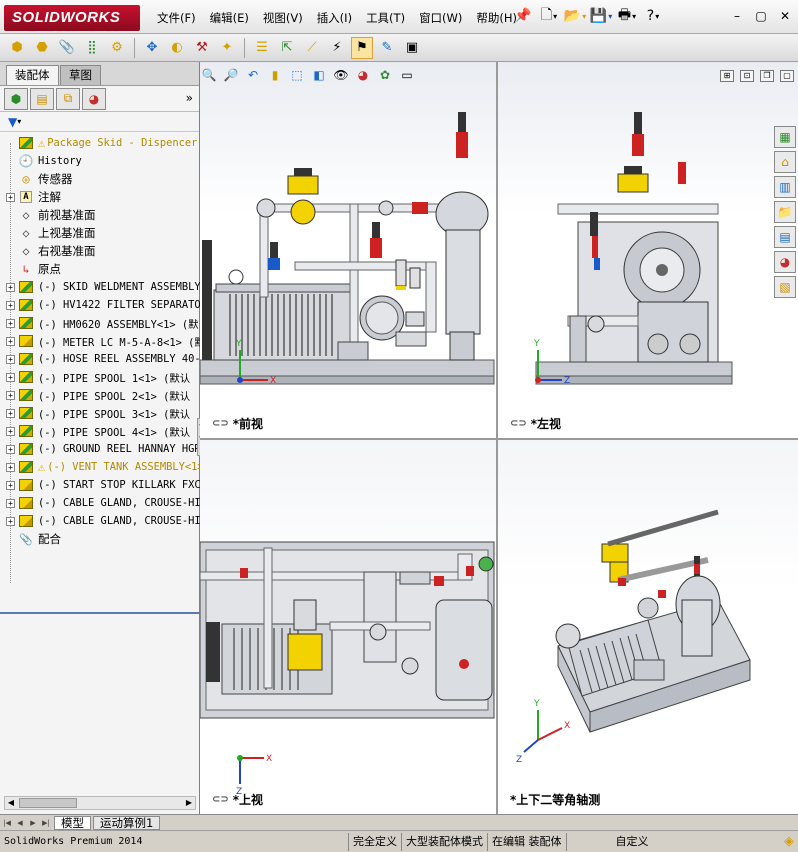  I want to click on assembly-features-icon: ⚒, so click(202, 48).